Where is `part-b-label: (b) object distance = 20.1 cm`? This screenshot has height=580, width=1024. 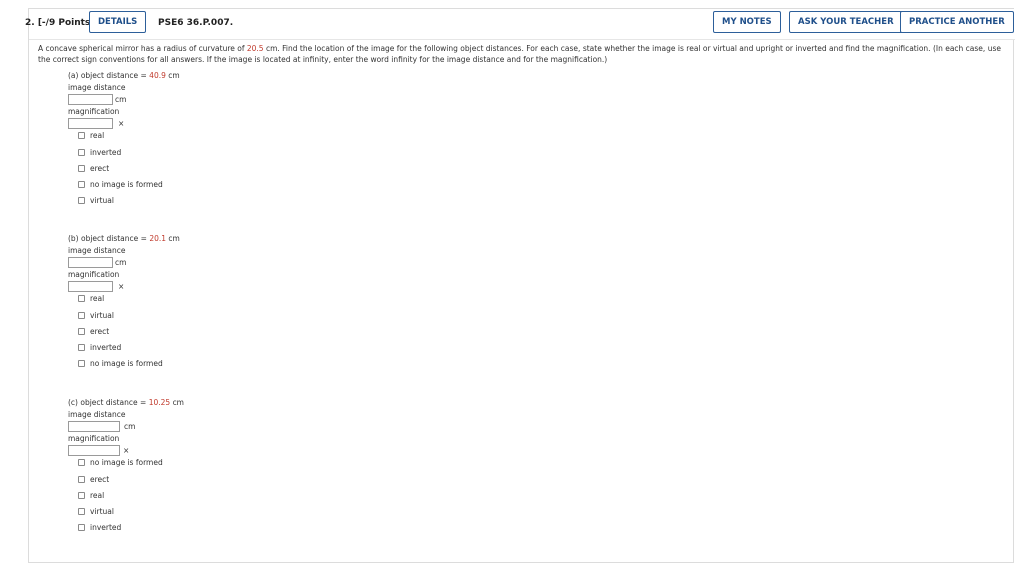 part-b-label: (b) object distance = 20.1 cm is located at coordinates (124, 238).